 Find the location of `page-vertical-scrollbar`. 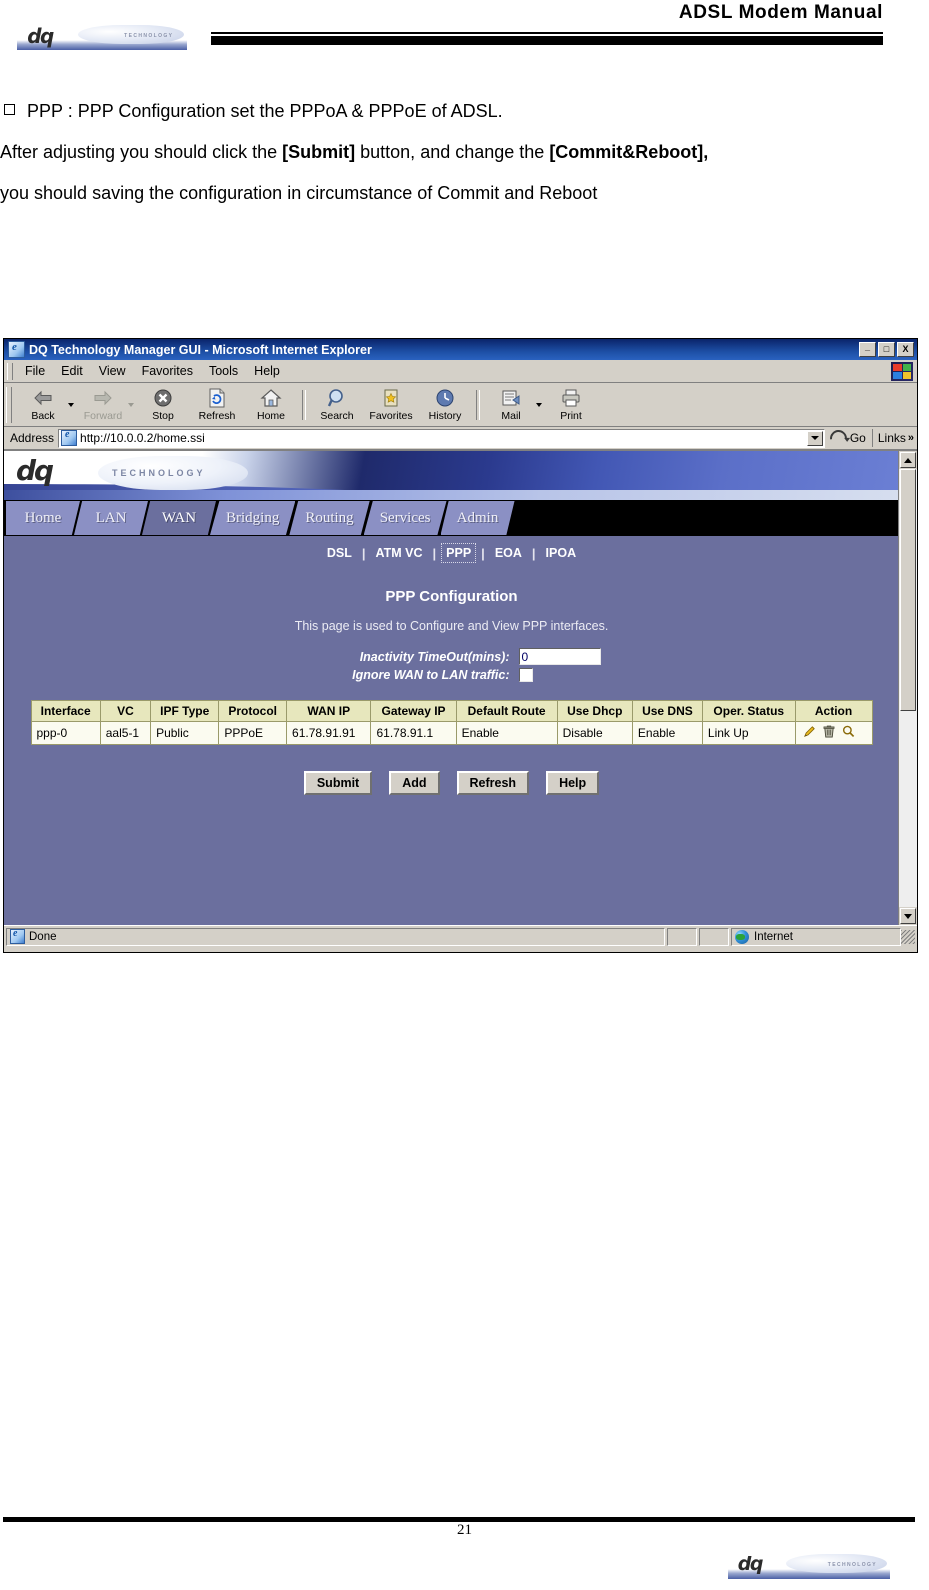

page-vertical-scrollbar is located at coordinates (907, 688).